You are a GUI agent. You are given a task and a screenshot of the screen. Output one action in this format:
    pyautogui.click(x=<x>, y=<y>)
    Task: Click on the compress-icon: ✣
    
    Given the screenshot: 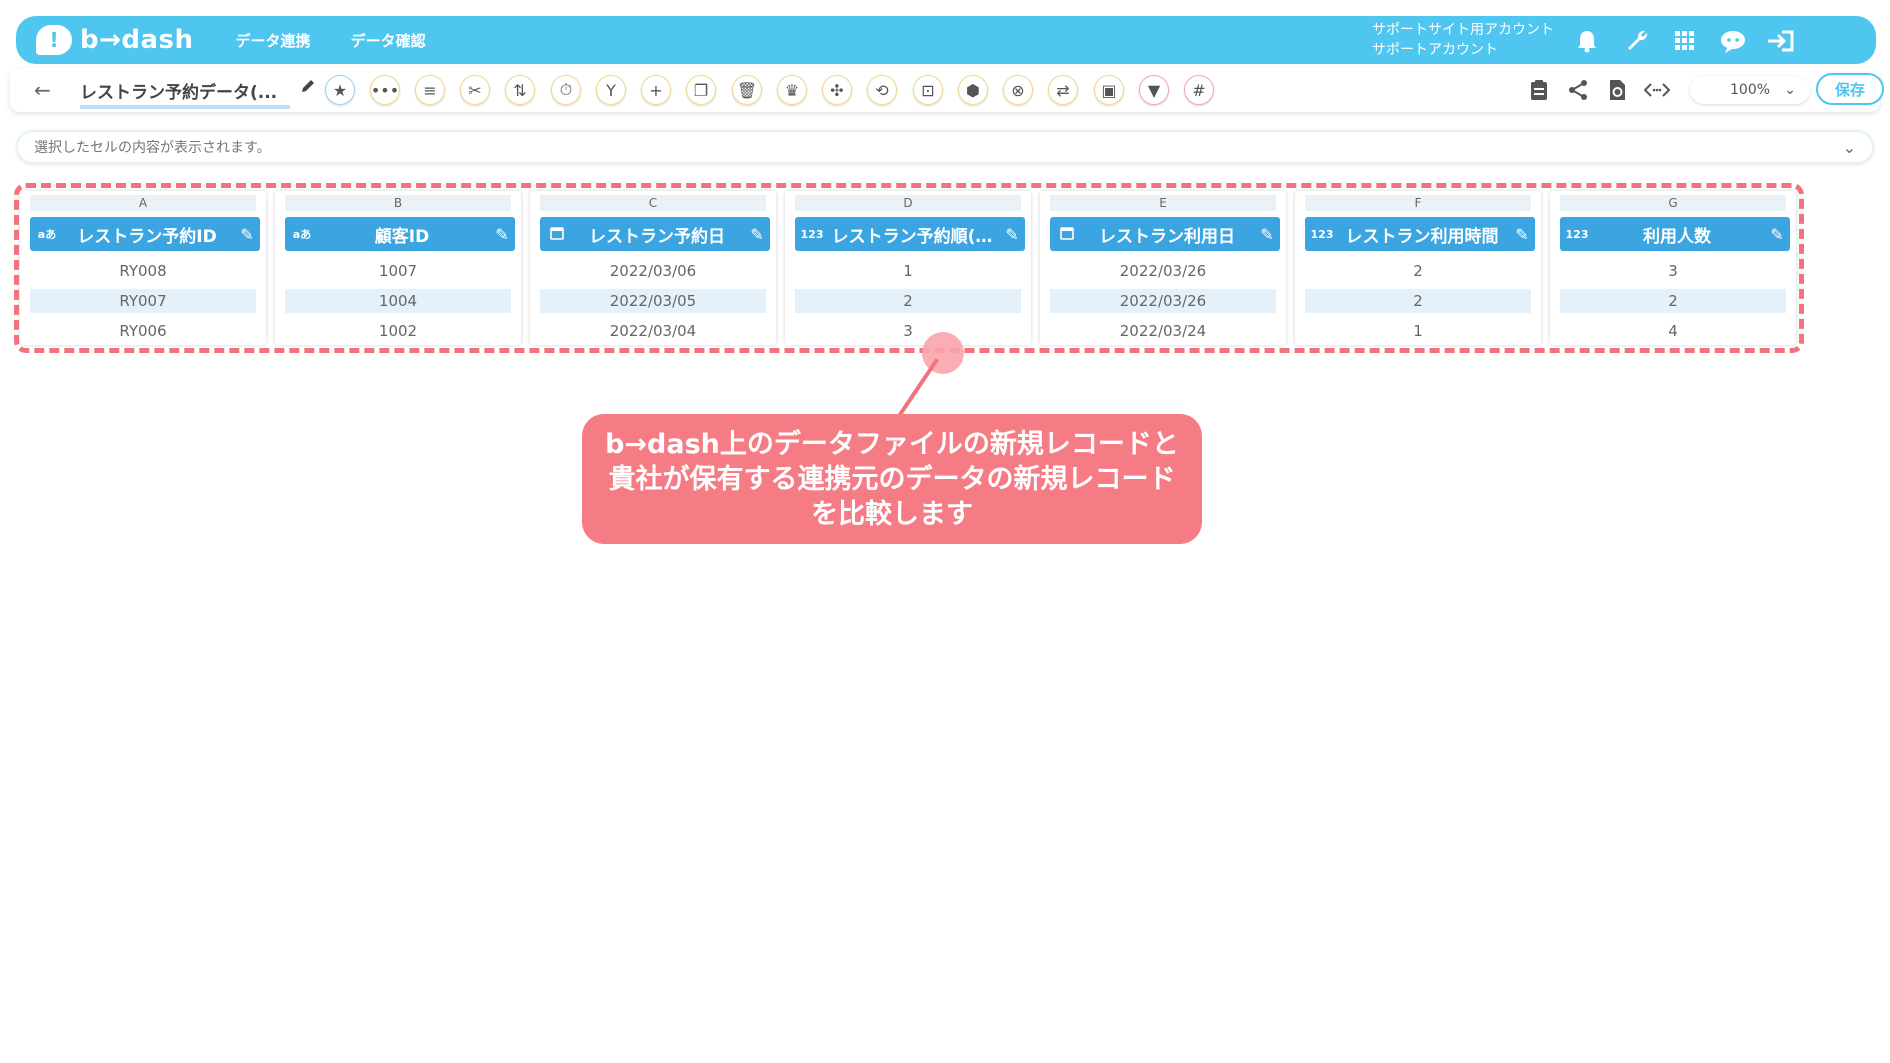 What is the action you would take?
    pyautogui.click(x=837, y=90)
    